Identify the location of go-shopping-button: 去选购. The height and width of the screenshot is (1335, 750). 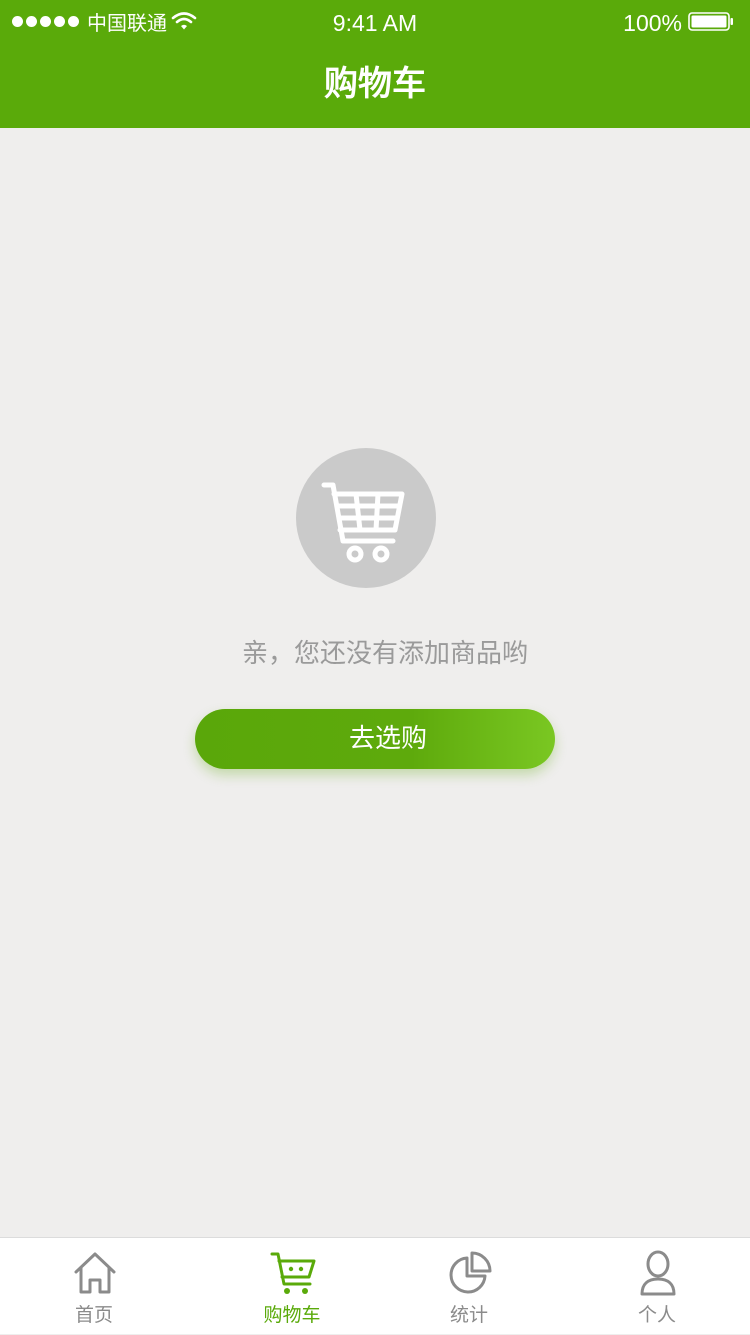
(375, 739).